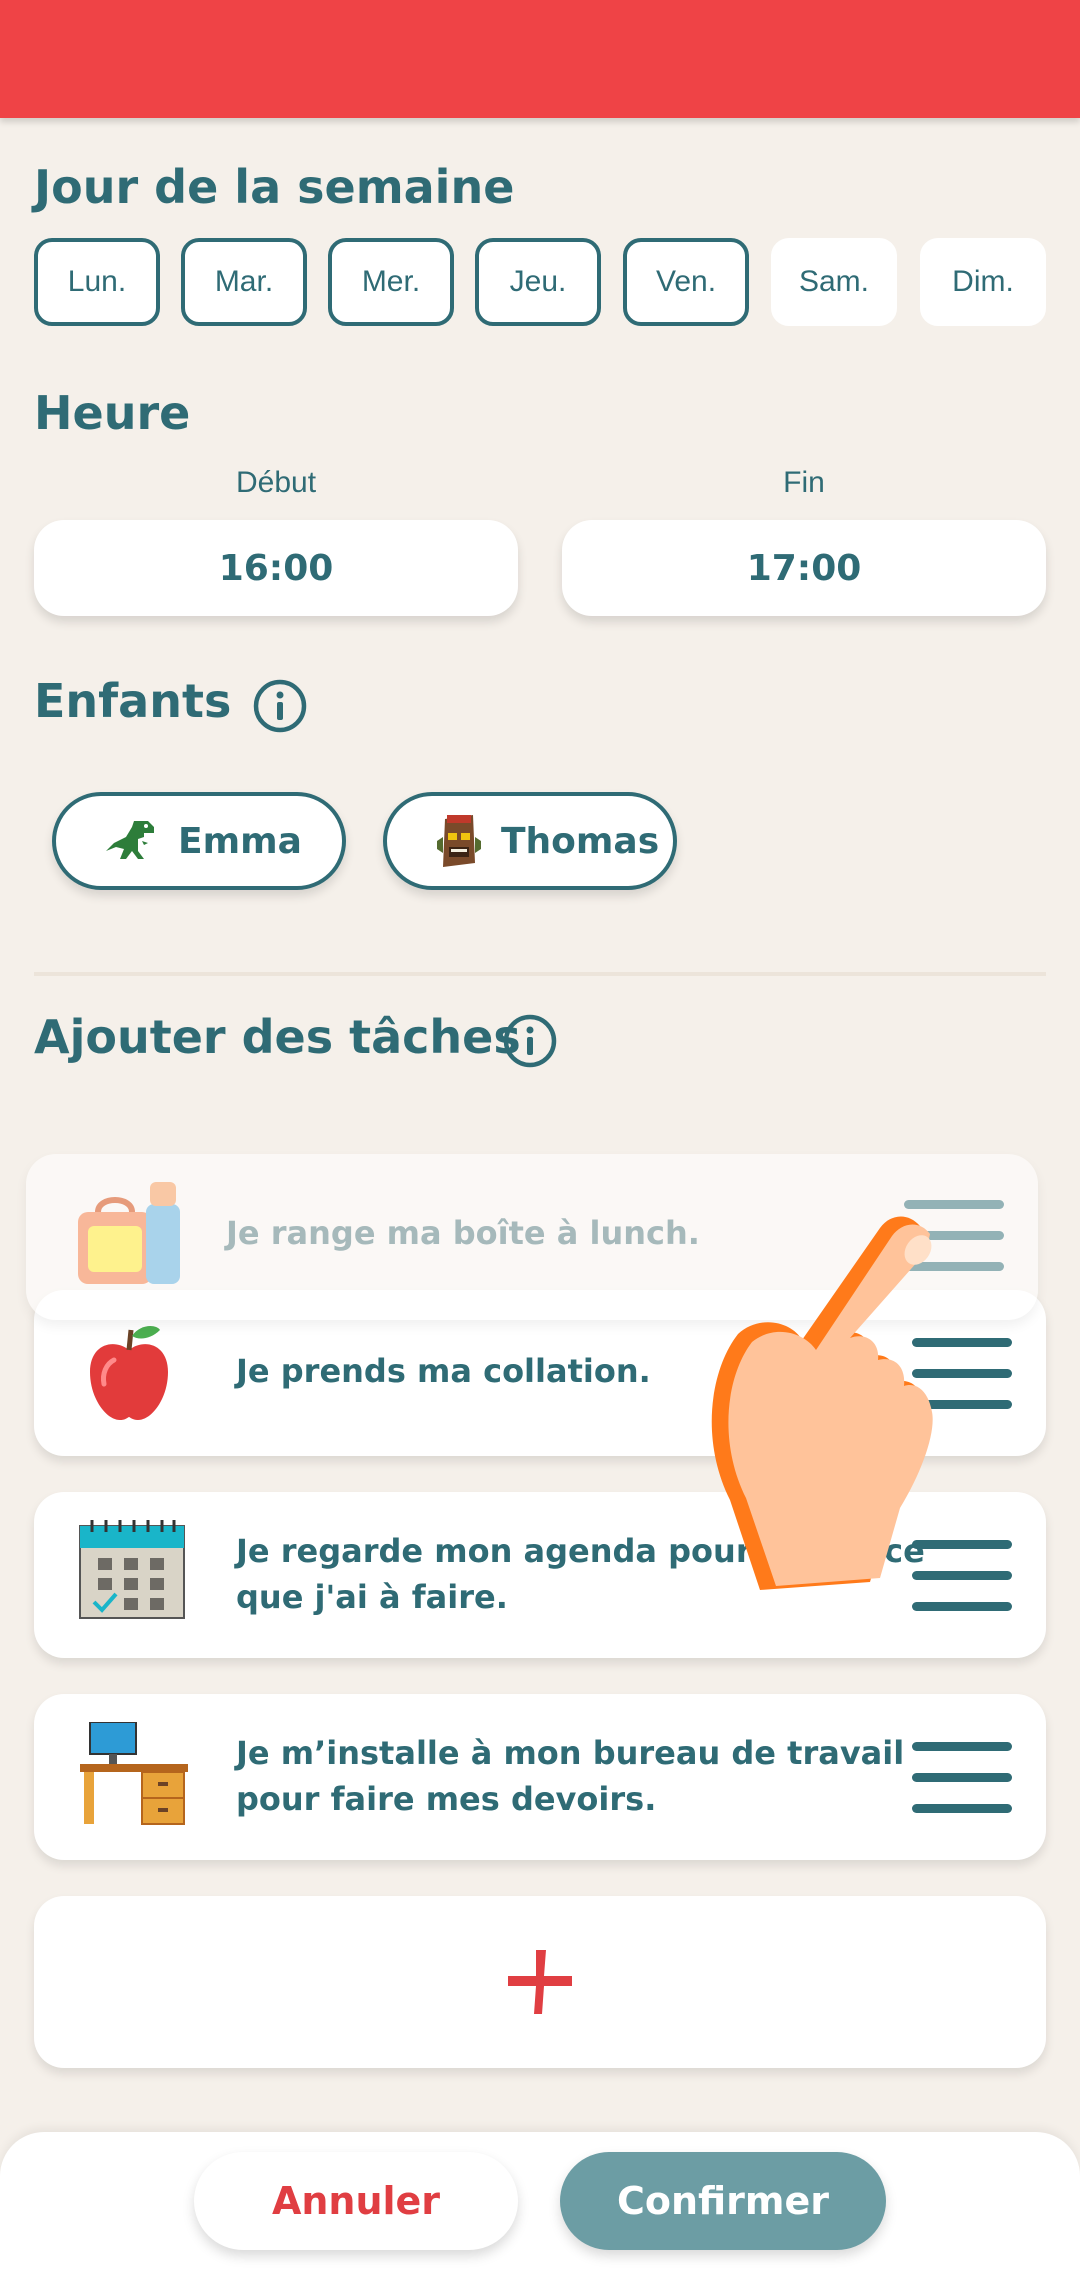 The height and width of the screenshot is (2271, 1080). What do you see at coordinates (459, 841) in the screenshot?
I see `tiki-mask-icon` at bounding box center [459, 841].